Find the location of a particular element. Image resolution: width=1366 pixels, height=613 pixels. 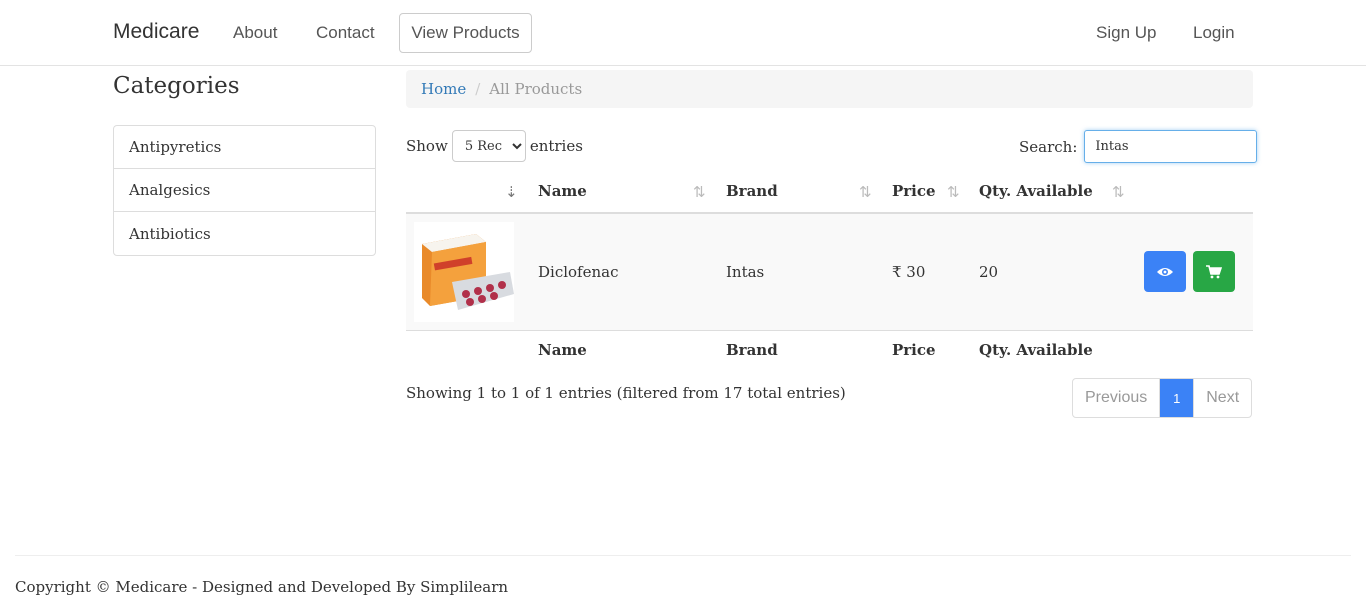

footer-column-price: Price is located at coordinates (914, 349).